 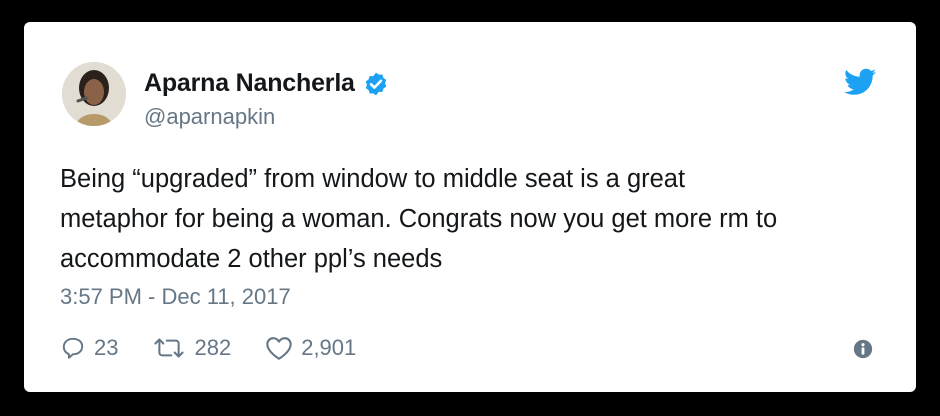 What do you see at coordinates (249, 83) in the screenshot?
I see `author-name: Aparna Nancherla` at bounding box center [249, 83].